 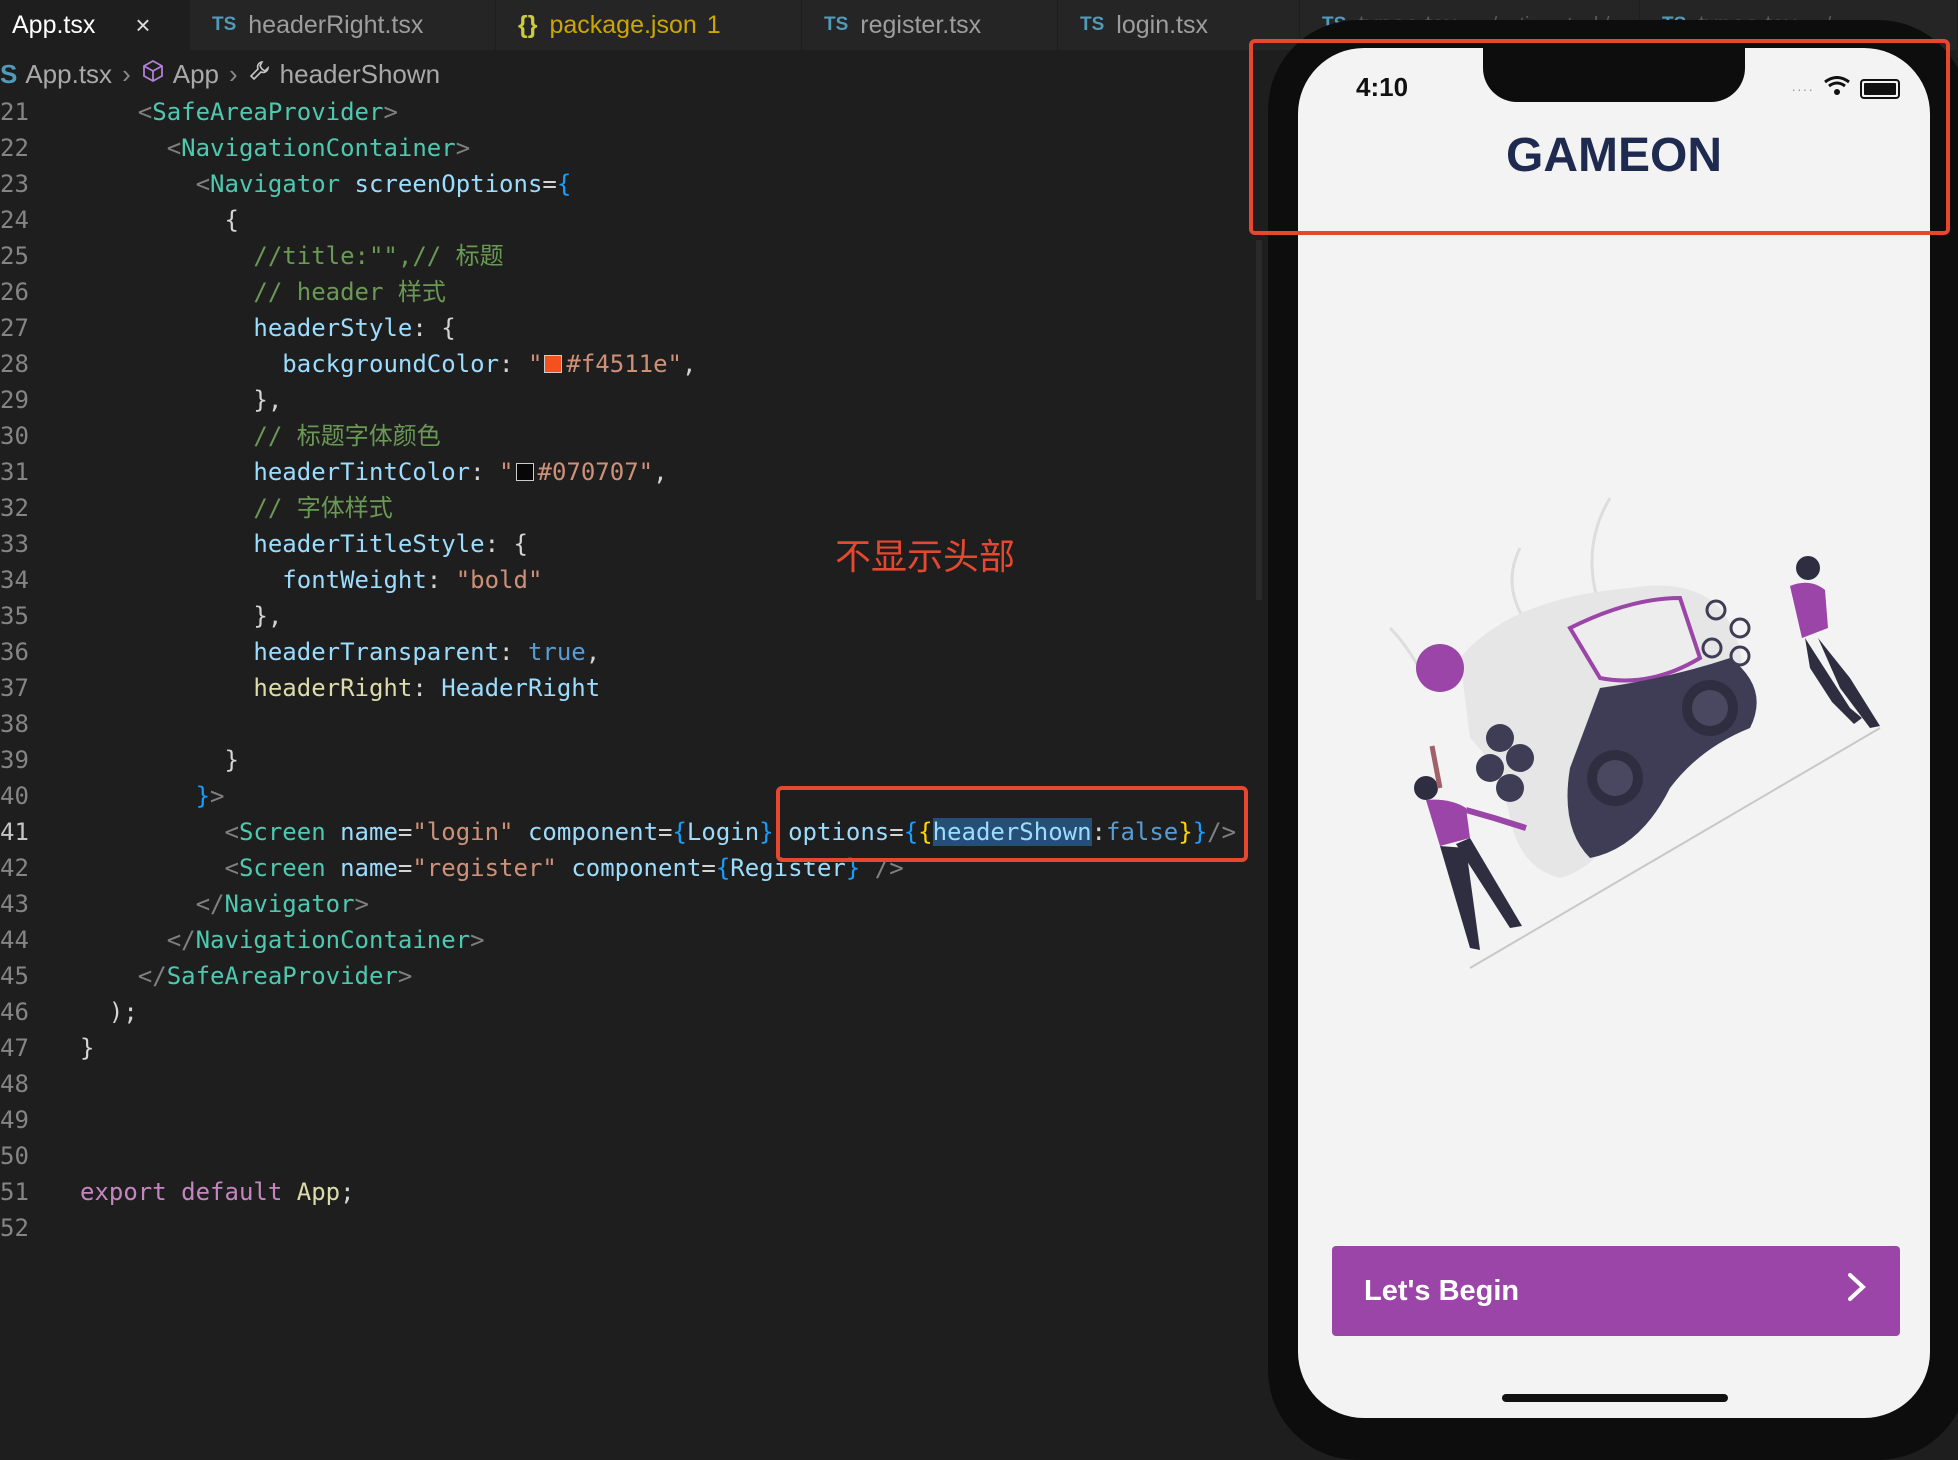 I want to click on line-number: 25, so click(x=14, y=256).